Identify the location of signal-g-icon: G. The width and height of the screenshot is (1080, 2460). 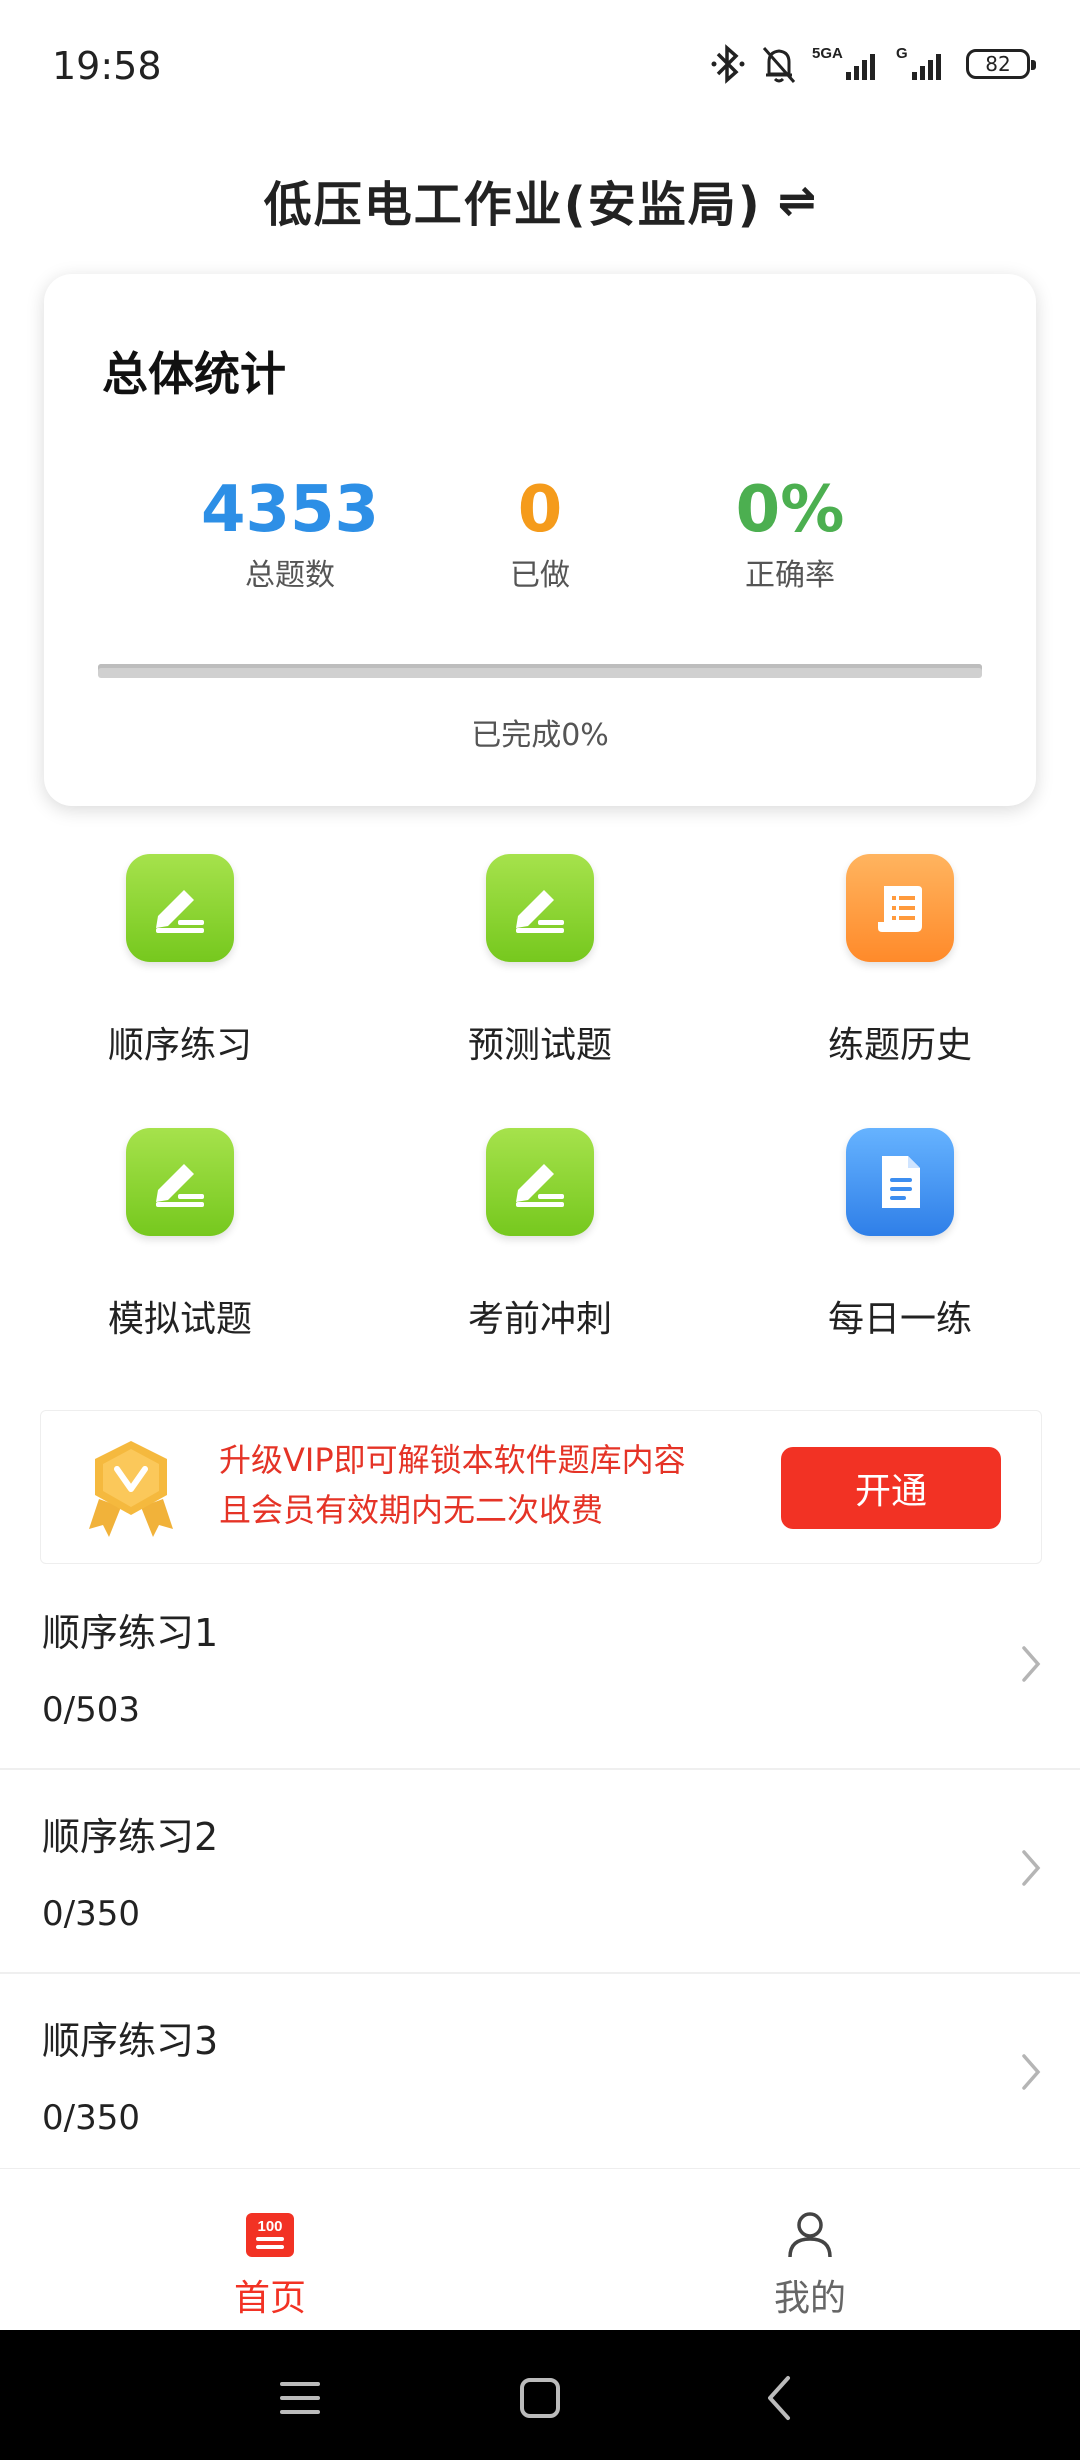
(924, 64).